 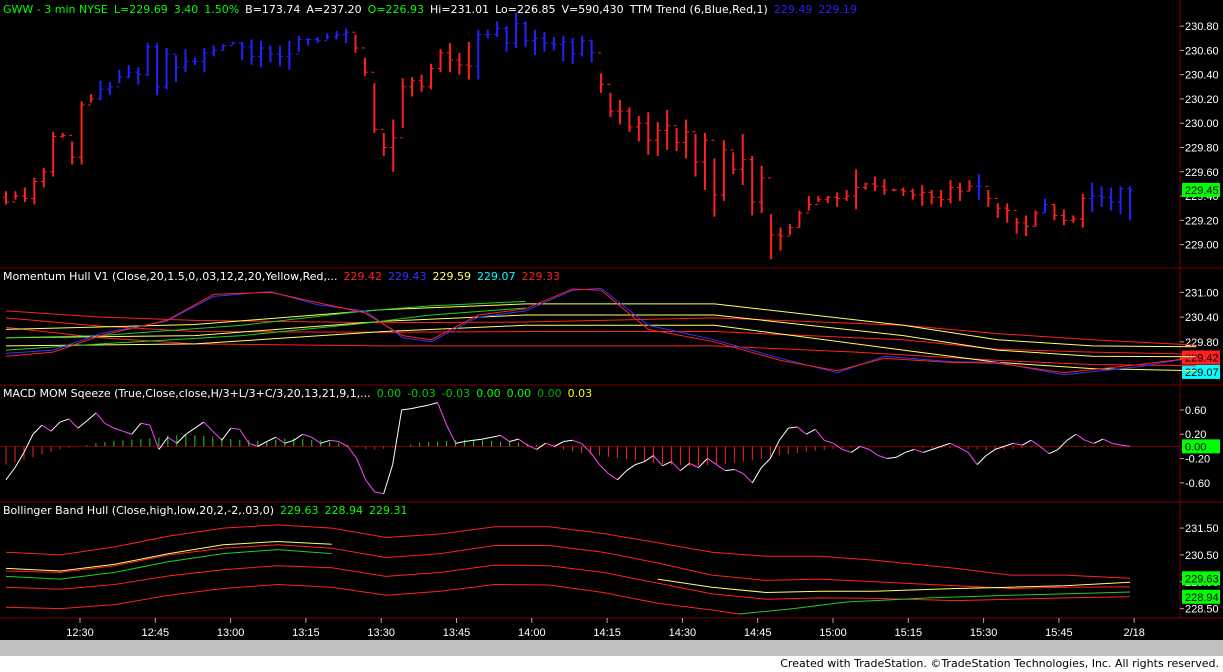 What do you see at coordinates (1202, 173) in the screenshot?
I see `y-tick-label: 229.60` at bounding box center [1202, 173].